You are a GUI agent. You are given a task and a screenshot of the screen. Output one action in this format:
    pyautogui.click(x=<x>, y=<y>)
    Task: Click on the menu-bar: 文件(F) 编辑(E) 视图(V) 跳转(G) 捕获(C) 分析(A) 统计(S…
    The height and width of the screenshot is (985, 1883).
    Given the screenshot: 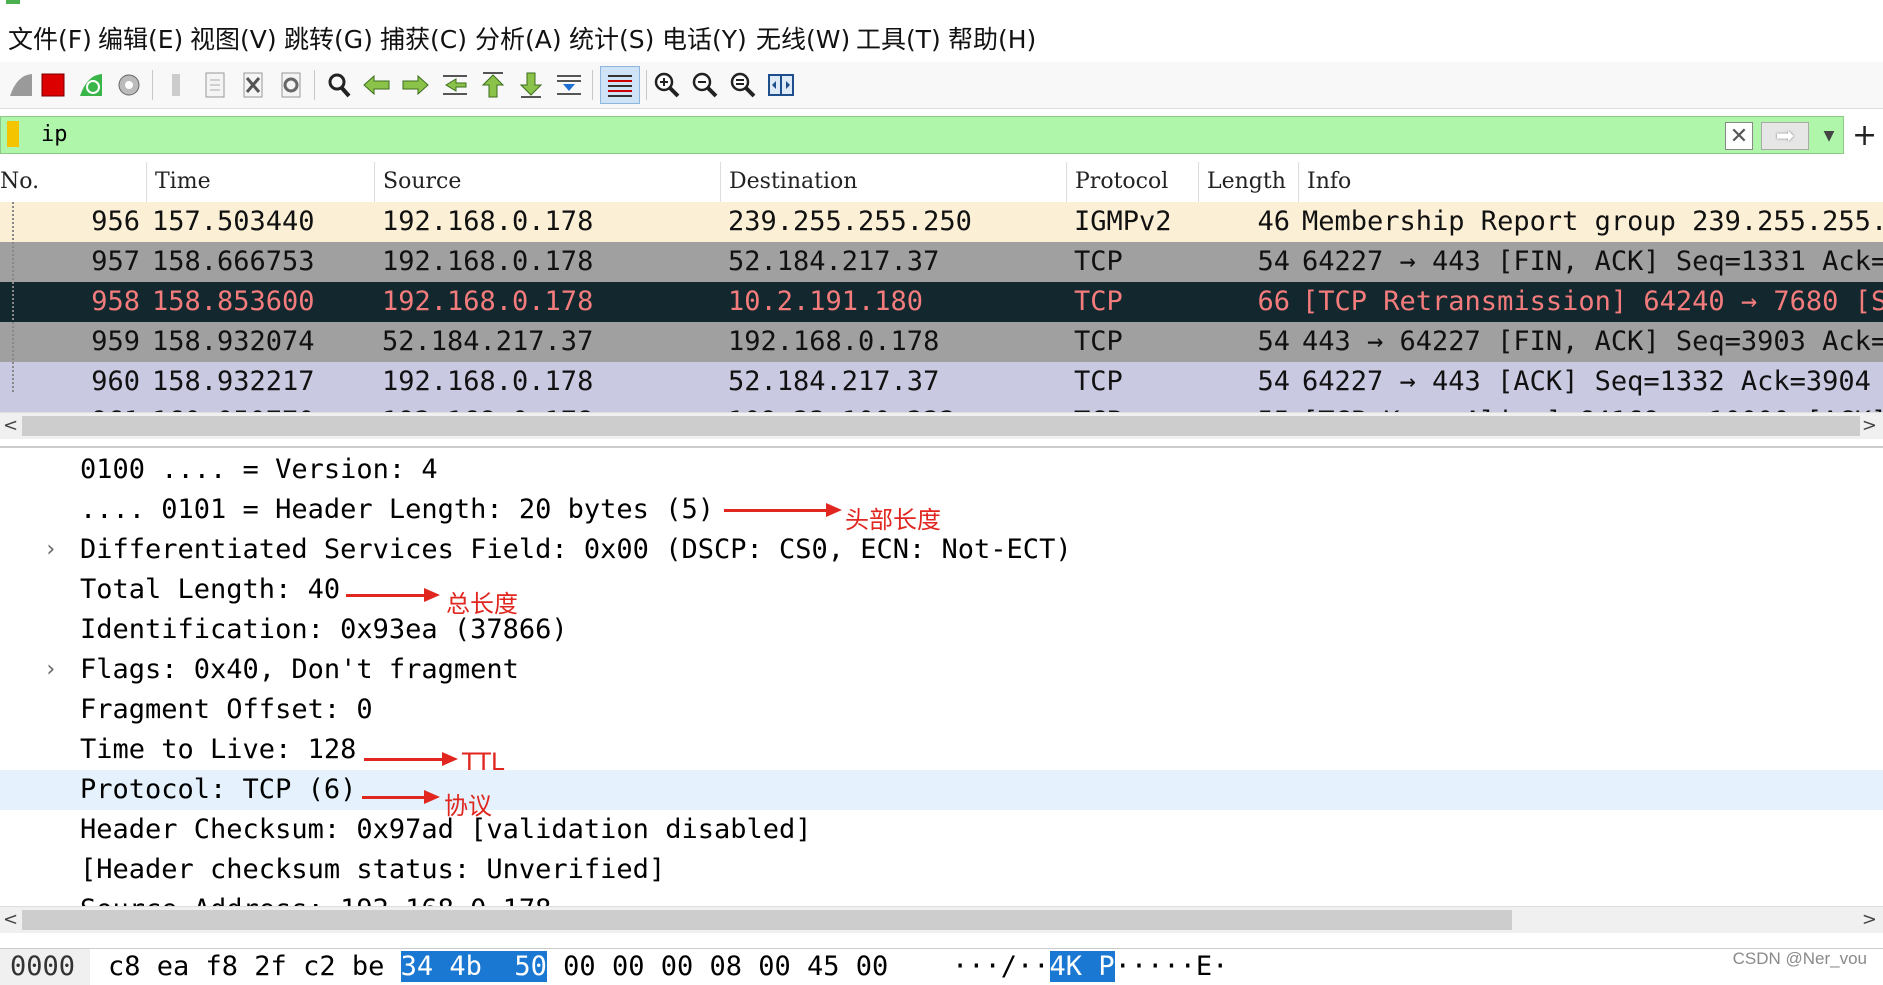 What is the action you would take?
    pyautogui.click(x=941, y=36)
    